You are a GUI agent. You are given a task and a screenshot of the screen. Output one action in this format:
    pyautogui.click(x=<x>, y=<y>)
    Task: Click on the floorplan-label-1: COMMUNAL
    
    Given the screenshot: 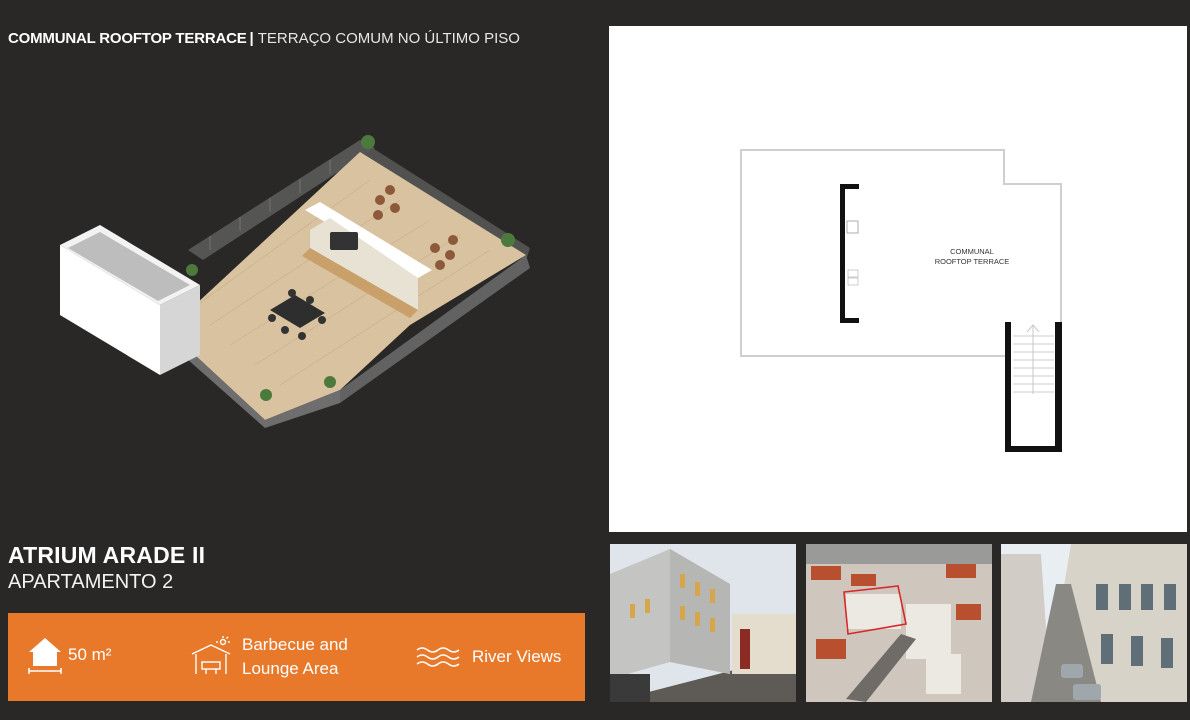 What is the action you would take?
    pyautogui.click(x=972, y=251)
    